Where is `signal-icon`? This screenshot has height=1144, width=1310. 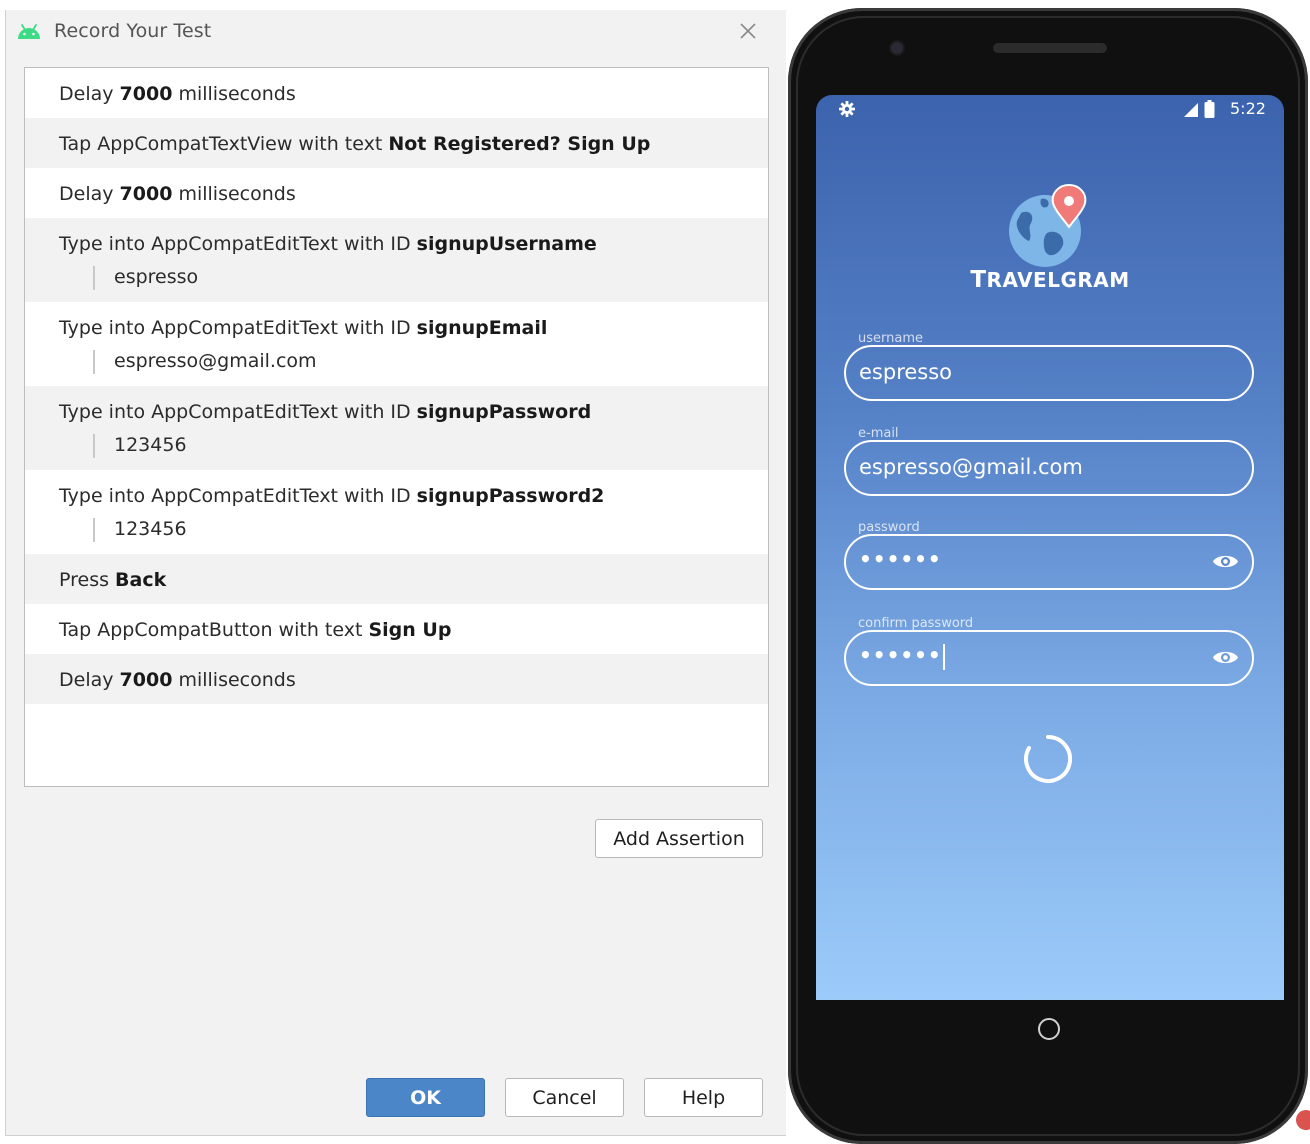 signal-icon is located at coordinates (1191, 110).